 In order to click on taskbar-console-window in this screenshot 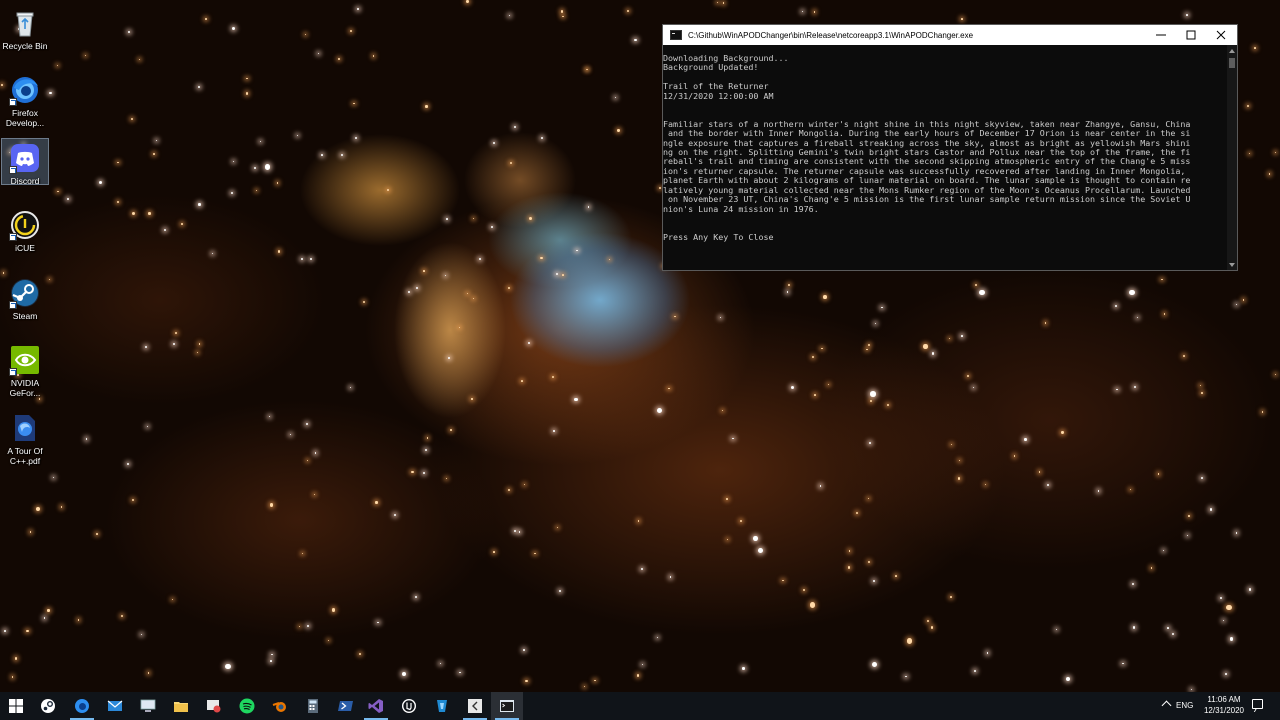, I will do `click(507, 706)`.